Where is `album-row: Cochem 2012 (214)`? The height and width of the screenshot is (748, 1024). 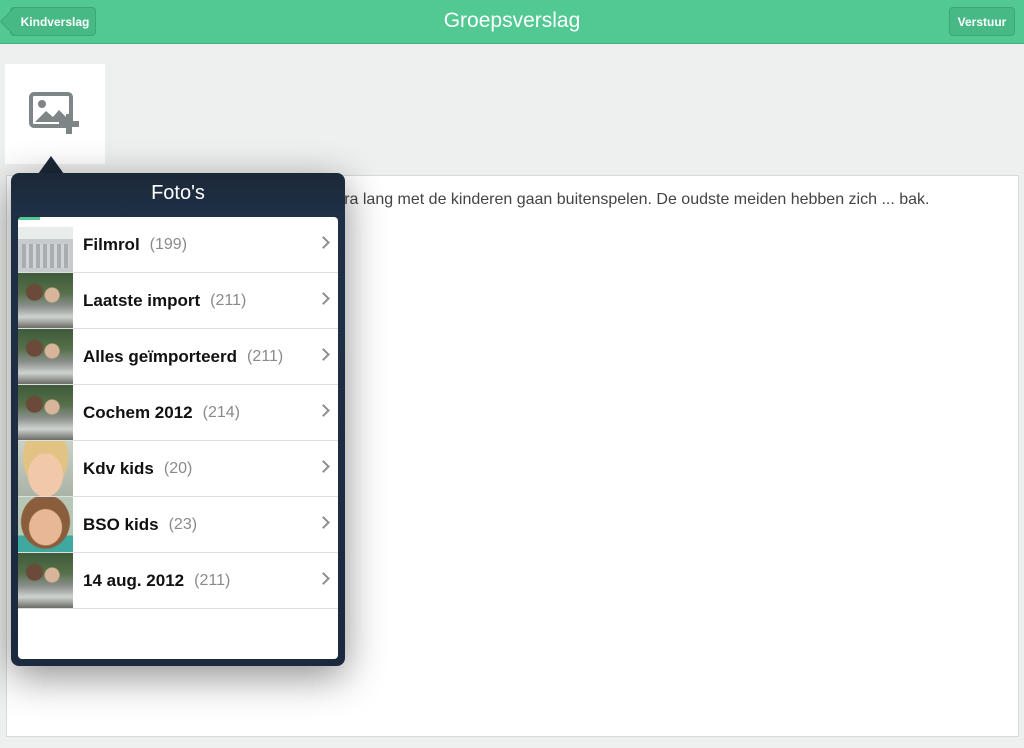
album-row: Cochem 2012 (214) is located at coordinates (178, 413).